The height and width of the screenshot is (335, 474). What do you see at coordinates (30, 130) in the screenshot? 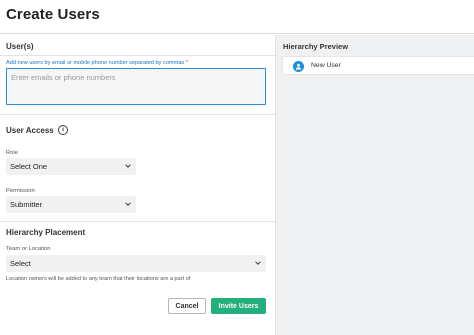
I see `user-access-title: User Access` at bounding box center [30, 130].